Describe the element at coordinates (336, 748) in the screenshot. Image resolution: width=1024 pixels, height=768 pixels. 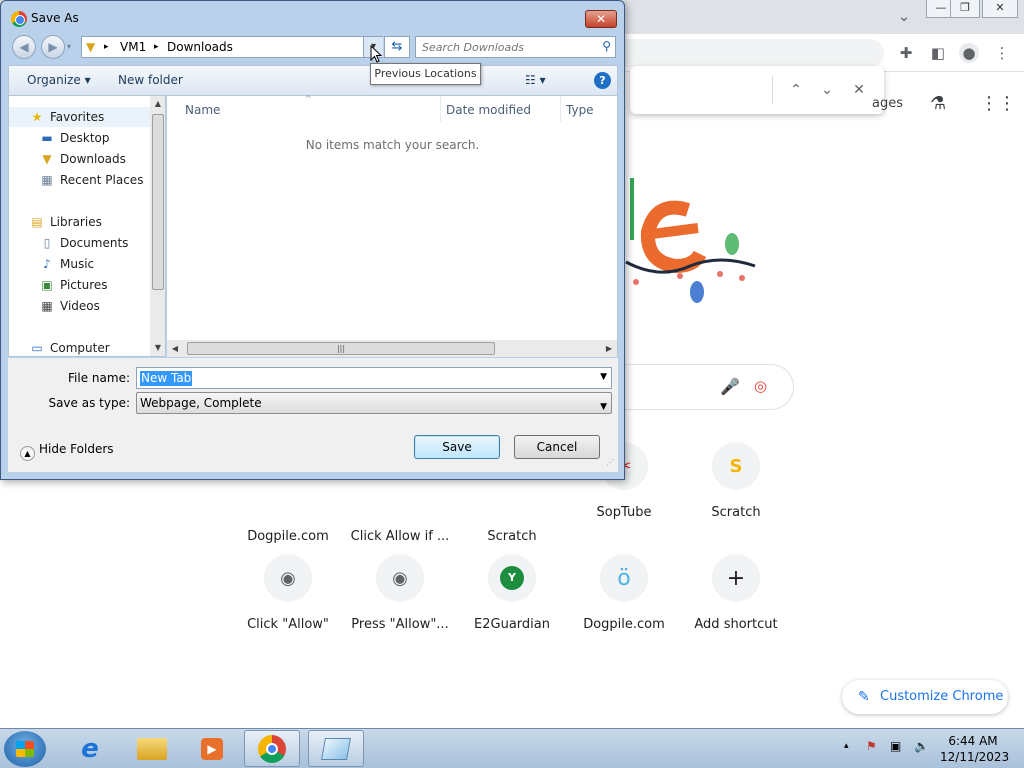
I see `save-dialog-taskbar-icon` at that location.